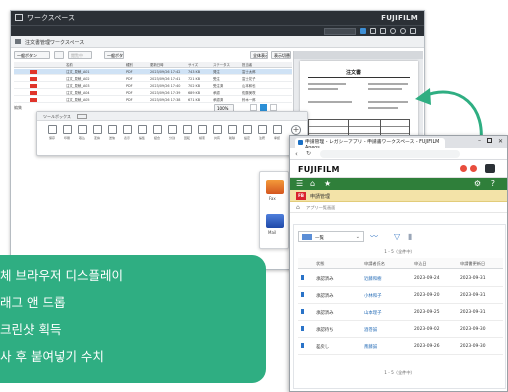  What do you see at coordinates (393, 31) in the screenshot?
I see `help-icon` at bounding box center [393, 31].